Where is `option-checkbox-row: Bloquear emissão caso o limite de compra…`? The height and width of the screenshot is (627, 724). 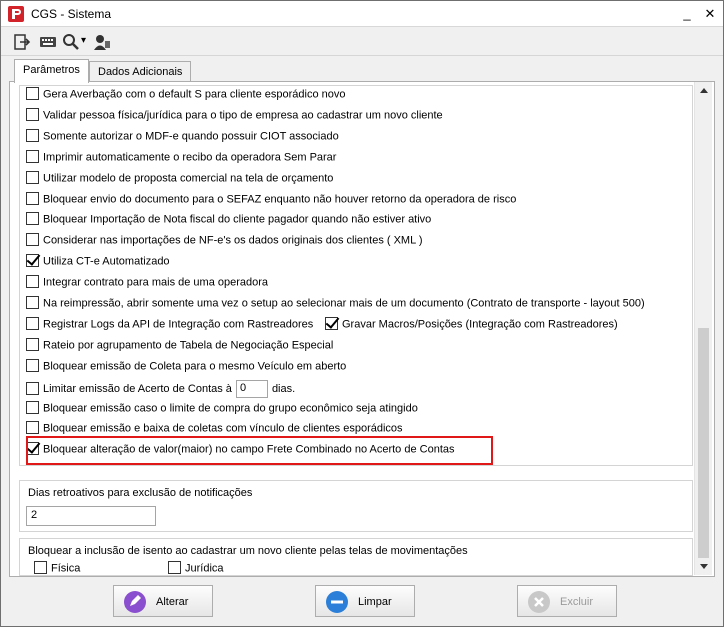
option-checkbox-row: Bloquear emissão caso o limite de compra… is located at coordinates (222, 409).